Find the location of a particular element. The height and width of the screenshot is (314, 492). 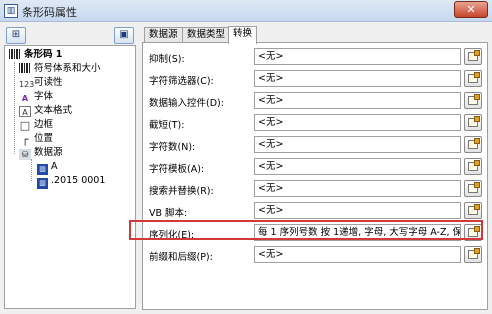

source-icon: ▥ is located at coordinates (42, 183).